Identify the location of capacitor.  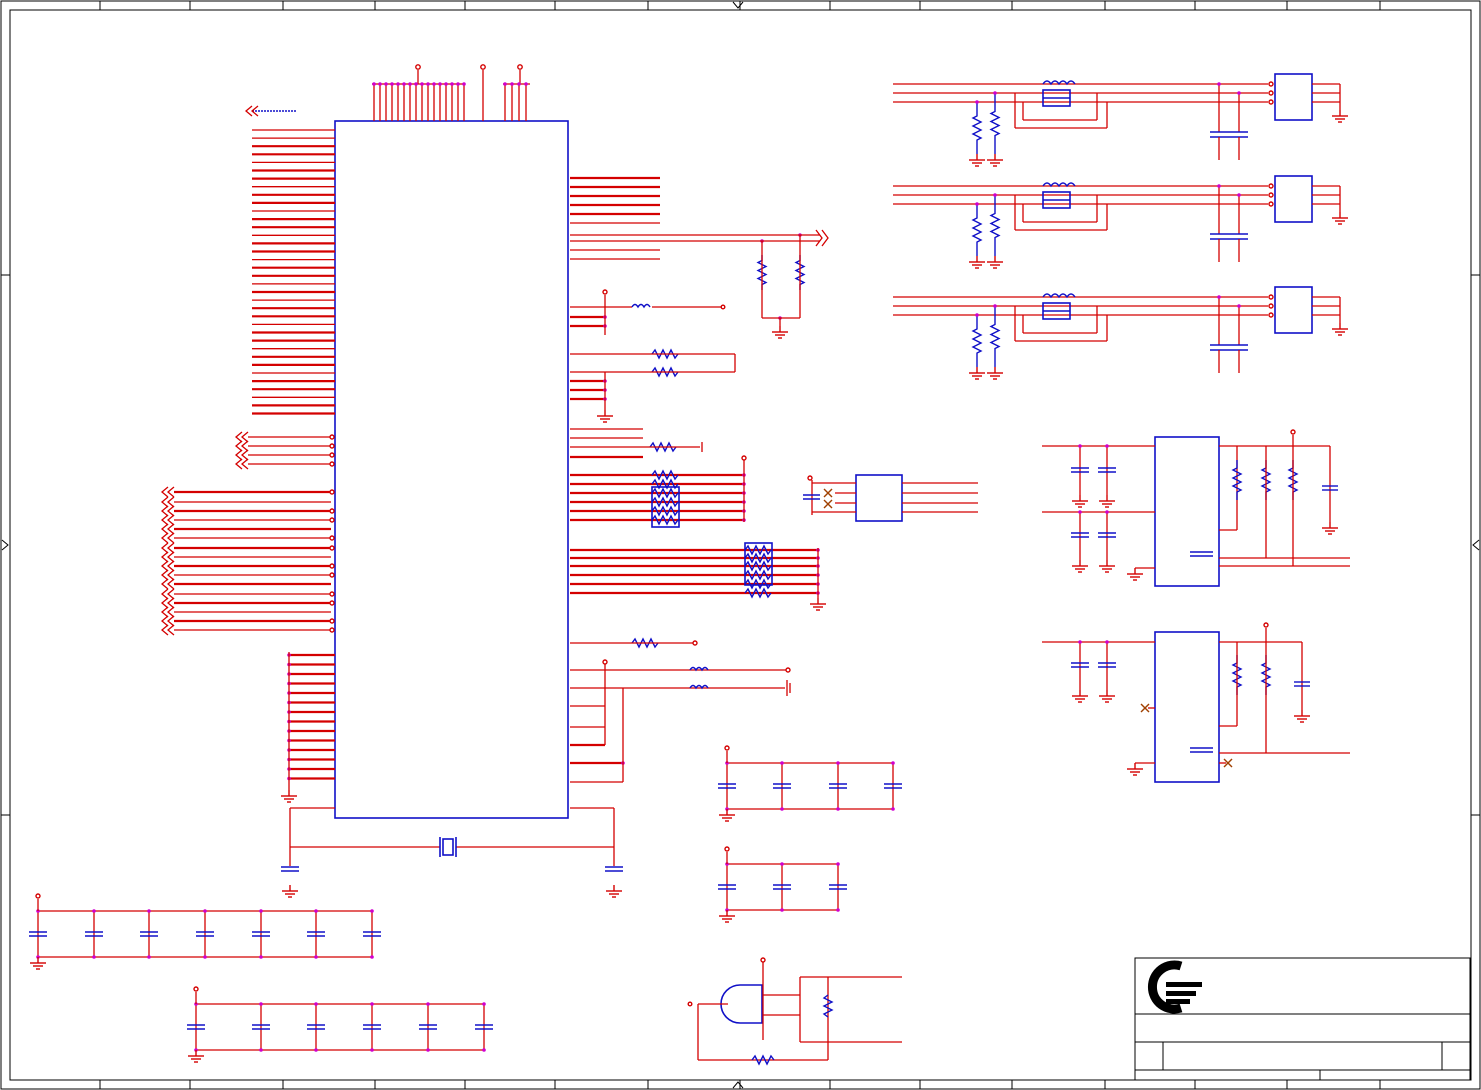
(290, 869).